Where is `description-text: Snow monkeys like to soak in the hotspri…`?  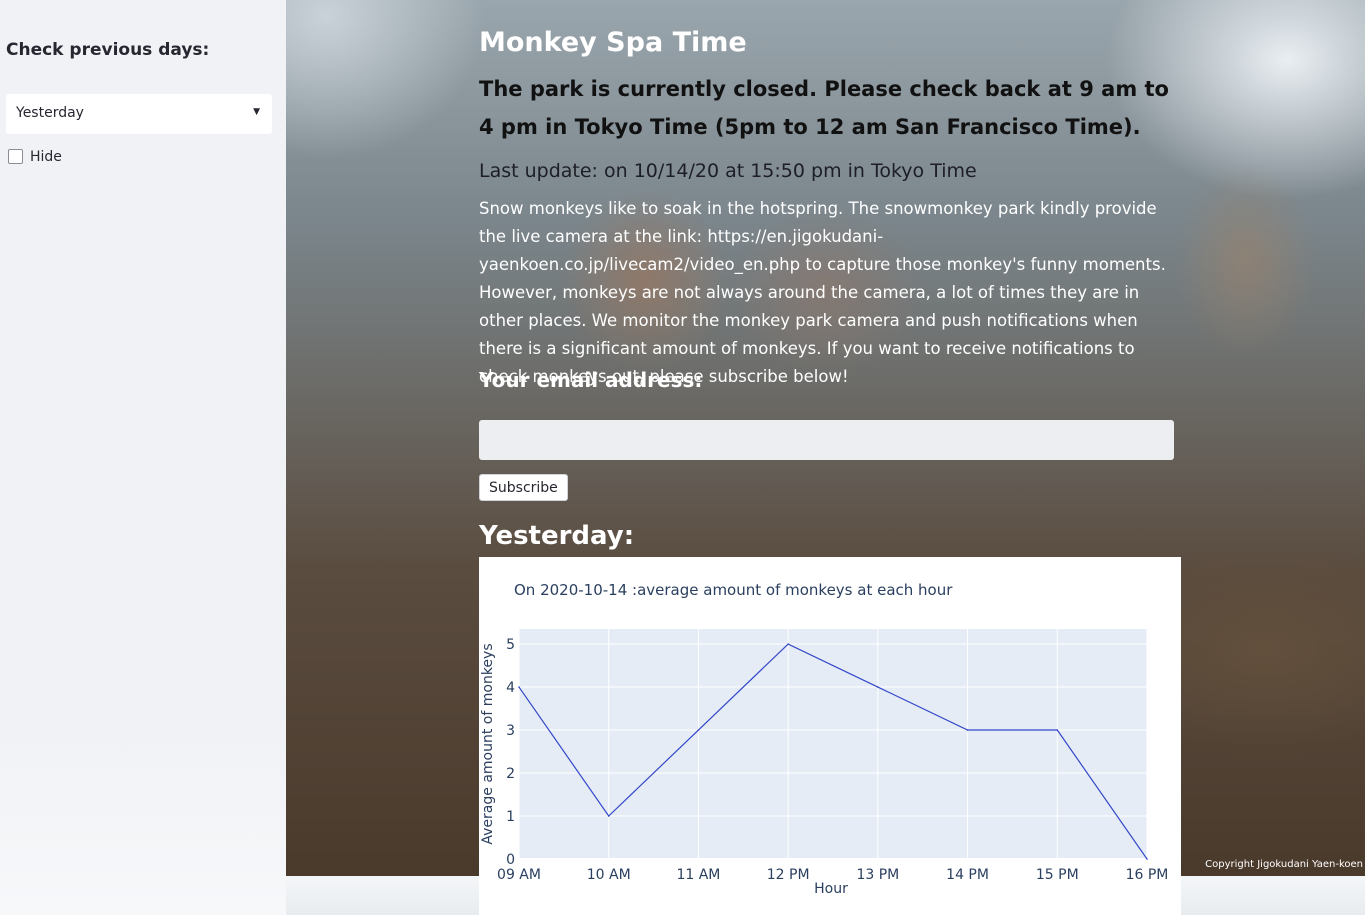
description-text: Snow monkeys like to soak in the hotspri… is located at coordinates (822, 292).